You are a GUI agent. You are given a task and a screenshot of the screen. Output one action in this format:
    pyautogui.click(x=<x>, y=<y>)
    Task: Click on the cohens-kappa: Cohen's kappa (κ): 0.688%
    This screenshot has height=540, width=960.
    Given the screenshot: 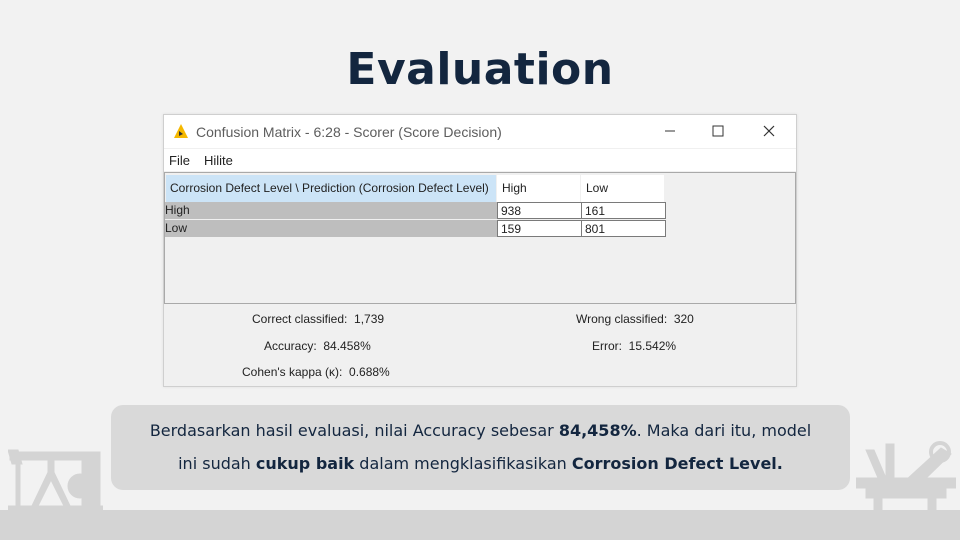 What is the action you would take?
    pyautogui.click(x=316, y=372)
    